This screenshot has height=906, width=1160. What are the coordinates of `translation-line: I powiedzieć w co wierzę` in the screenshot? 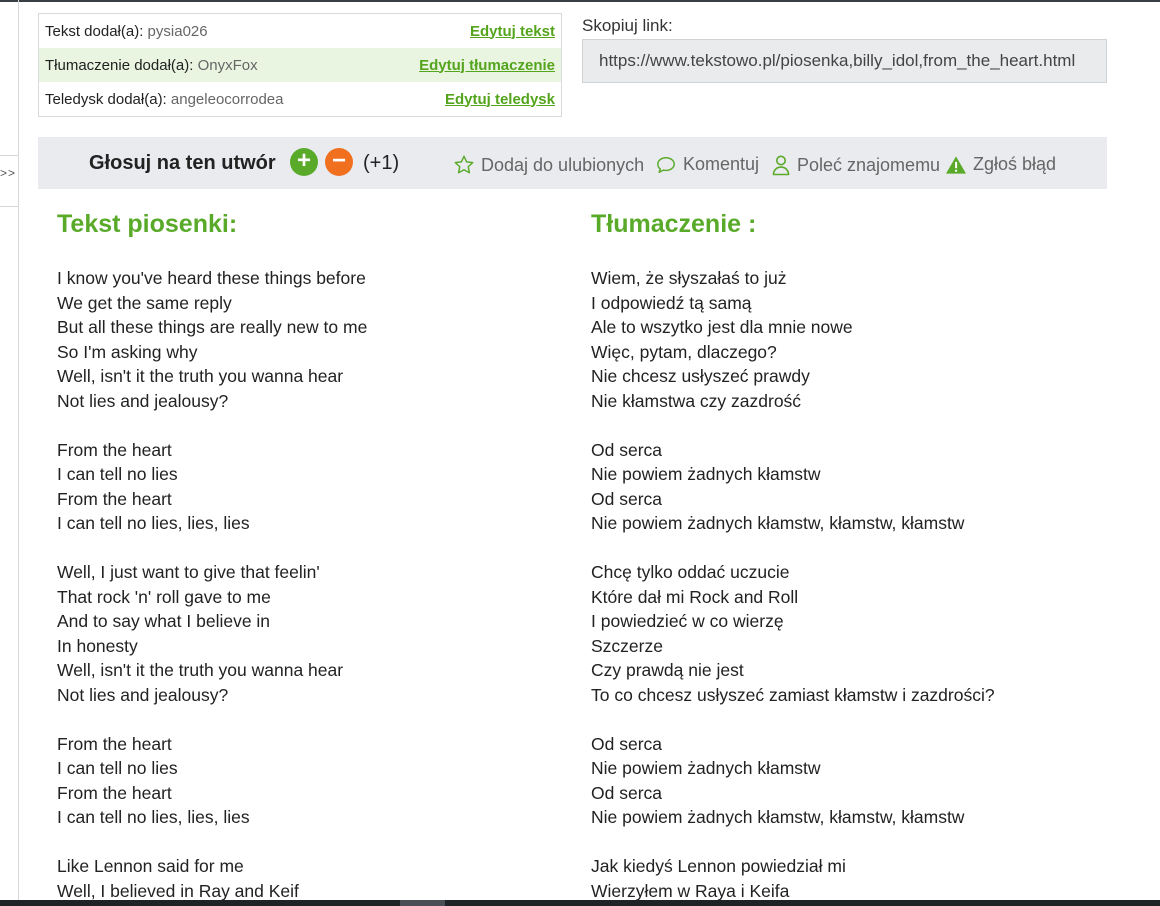 It's located at (687, 621).